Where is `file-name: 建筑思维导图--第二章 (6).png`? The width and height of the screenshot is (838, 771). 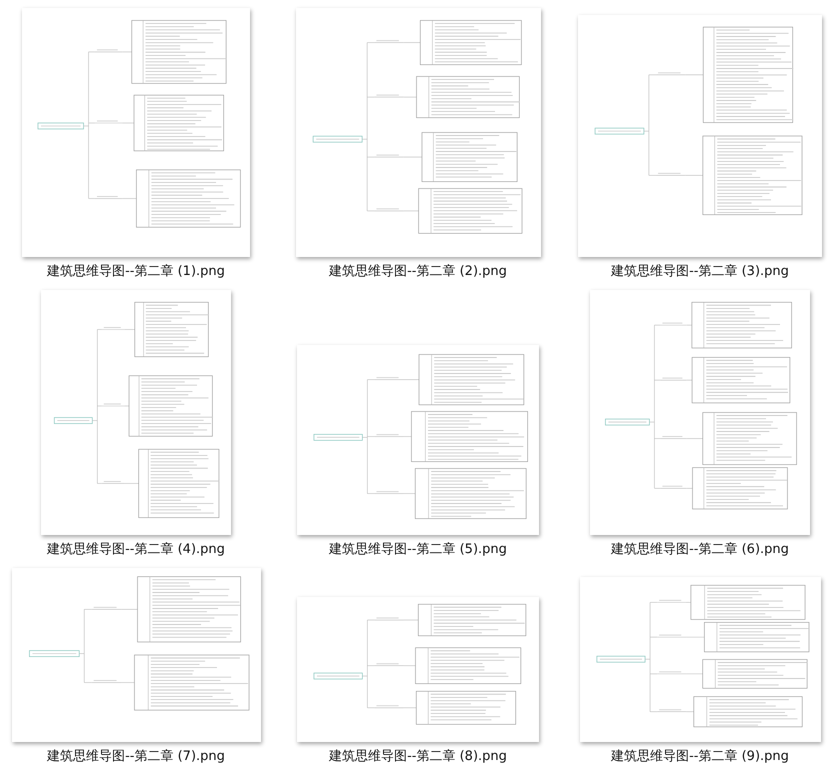 file-name: 建筑思维导图--第二章 (6).png is located at coordinates (700, 550).